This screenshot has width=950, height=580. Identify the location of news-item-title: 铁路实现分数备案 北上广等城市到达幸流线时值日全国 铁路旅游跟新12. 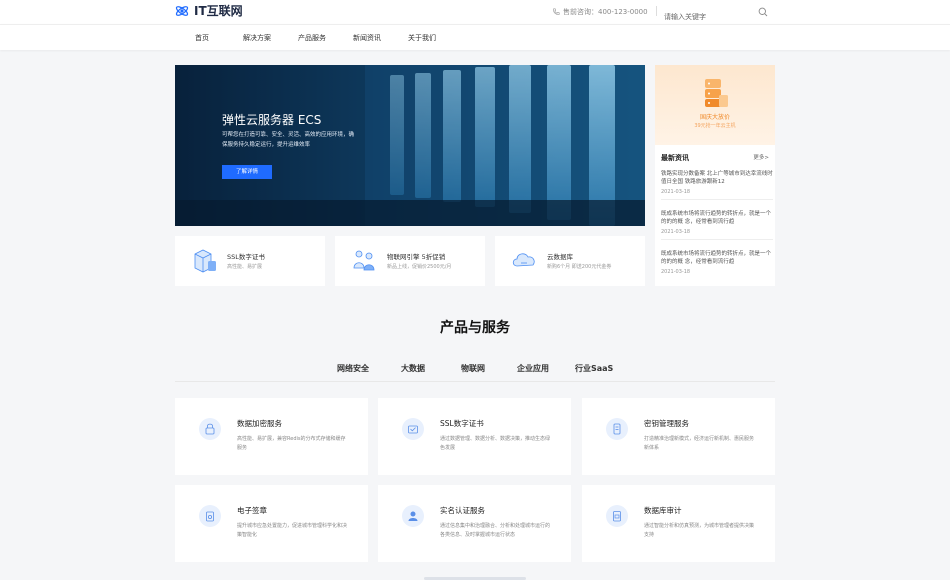
(717, 178).